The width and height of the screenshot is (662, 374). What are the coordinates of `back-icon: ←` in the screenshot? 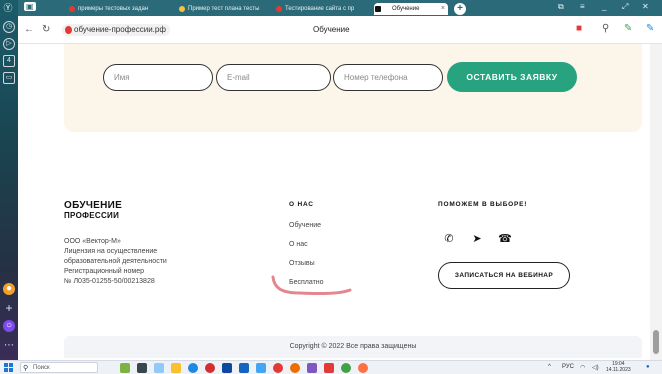 It's located at (29, 29).